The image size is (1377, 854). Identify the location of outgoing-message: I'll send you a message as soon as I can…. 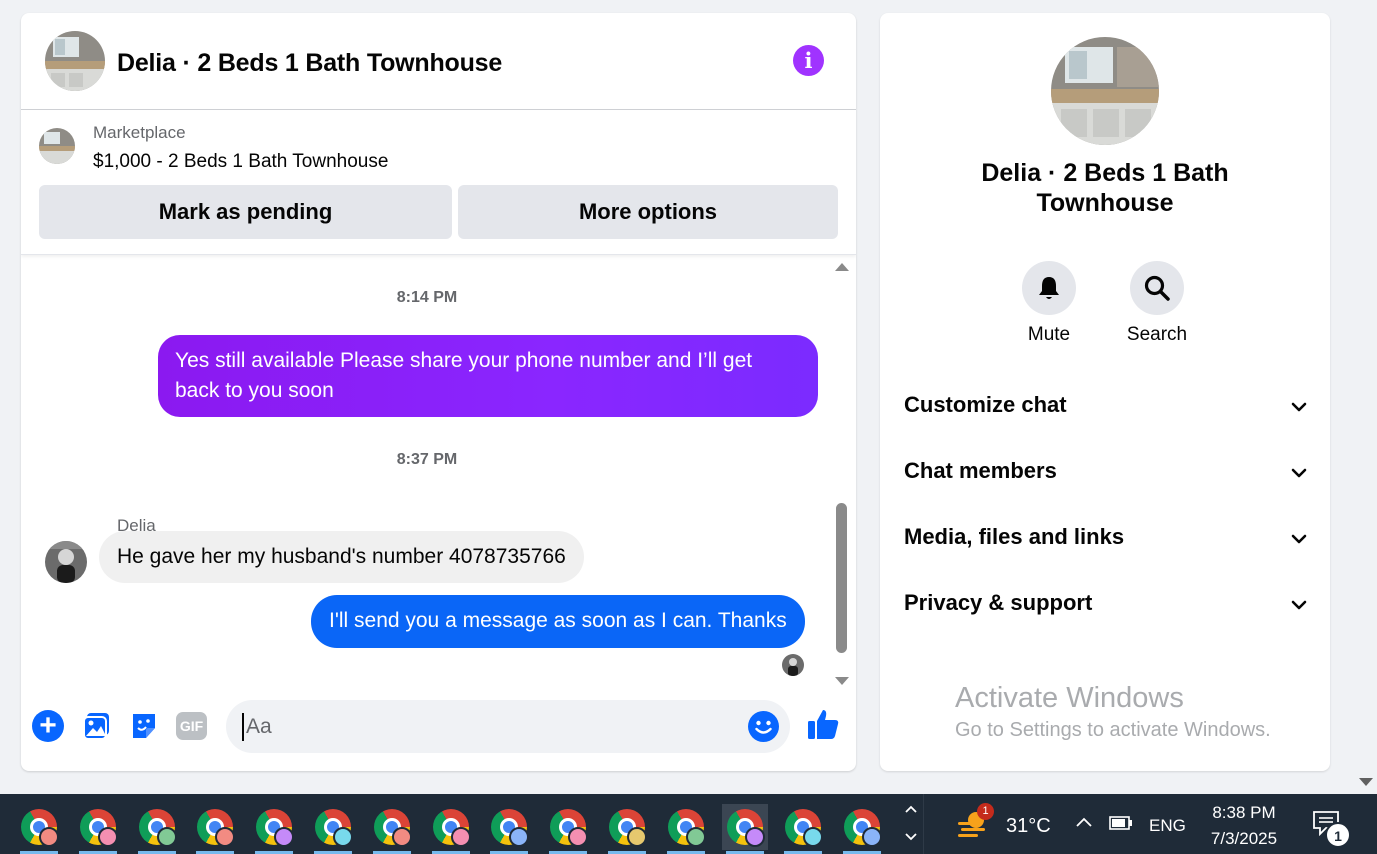
(558, 621).